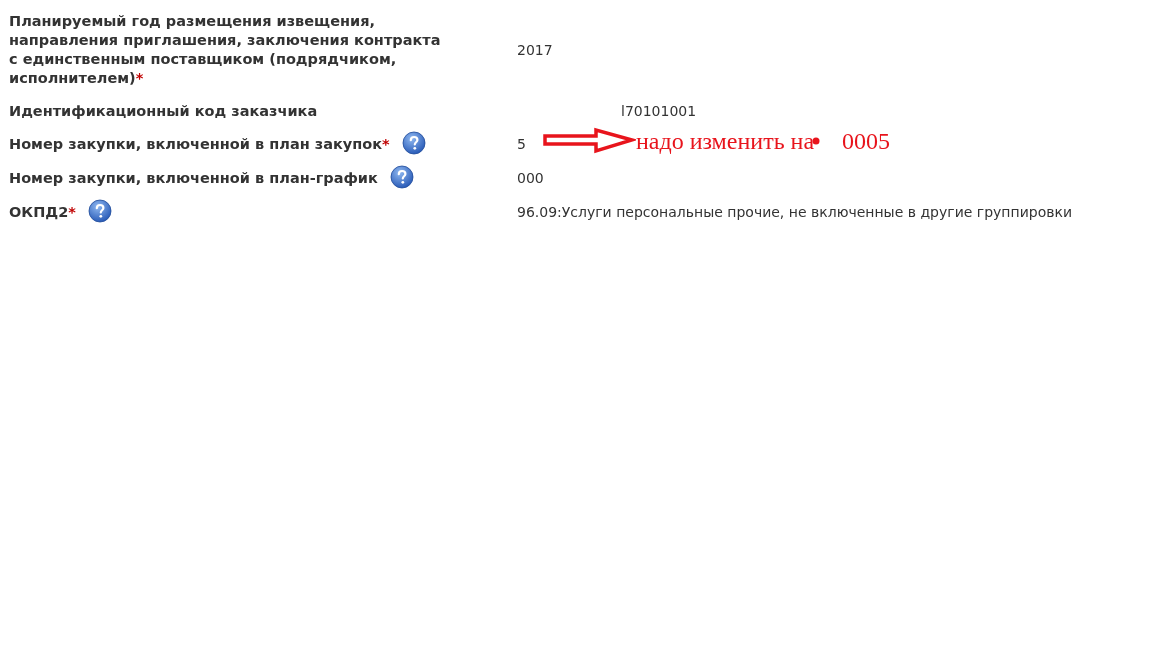 This screenshot has width=1167, height=648. I want to click on field-label: Номер закупки, включенной в план-график, so click(193, 178).